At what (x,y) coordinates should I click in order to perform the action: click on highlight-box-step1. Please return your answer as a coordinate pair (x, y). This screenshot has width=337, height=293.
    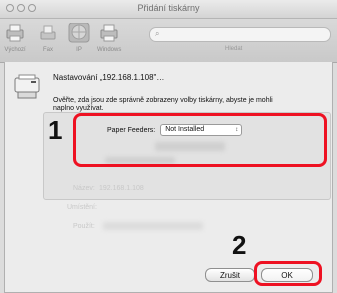
    Looking at the image, I should click on (200, 140).